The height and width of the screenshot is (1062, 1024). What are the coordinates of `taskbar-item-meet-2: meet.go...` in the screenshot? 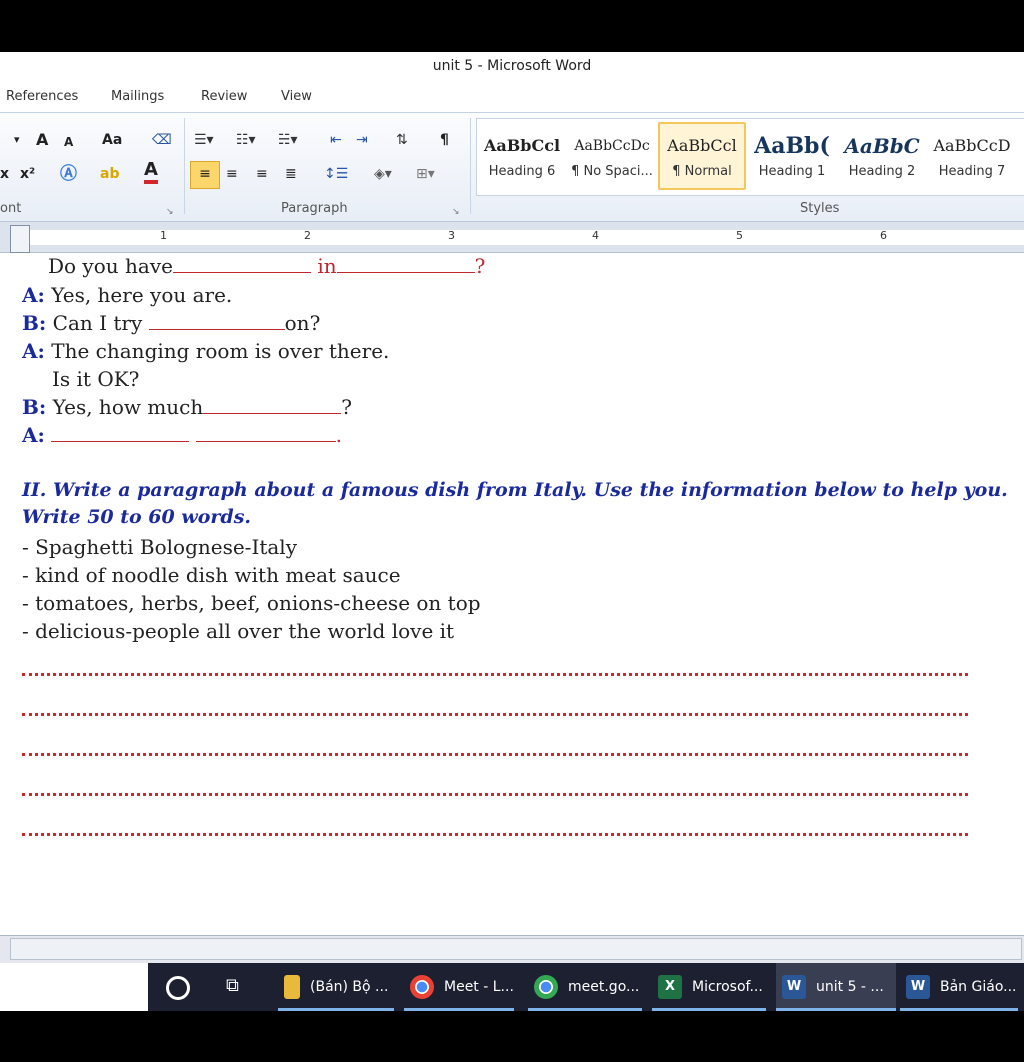 It's located at (588, 987).